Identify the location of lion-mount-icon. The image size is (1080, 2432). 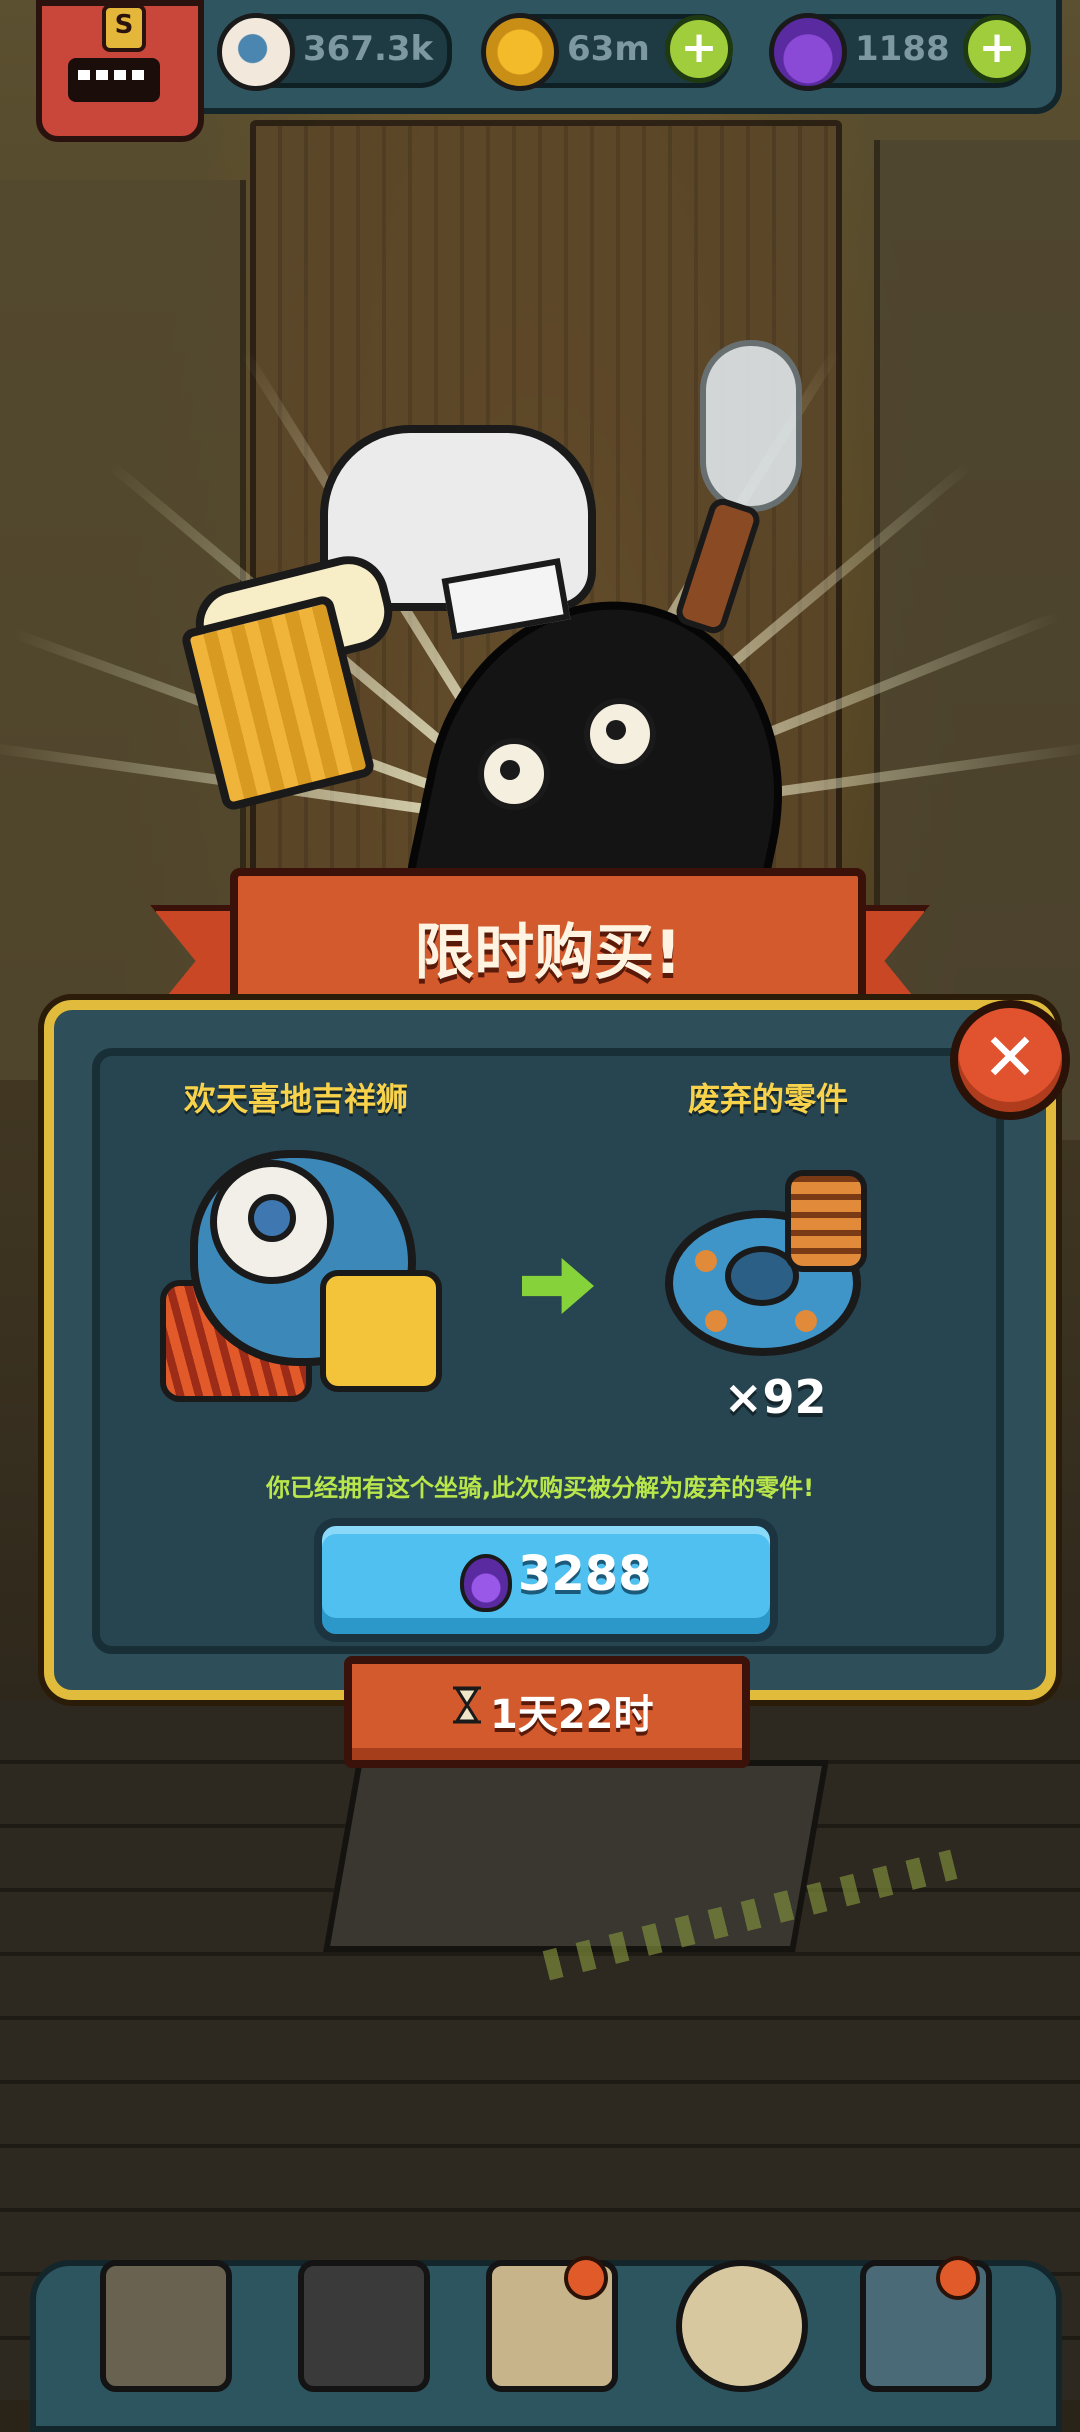
(300, 1280).